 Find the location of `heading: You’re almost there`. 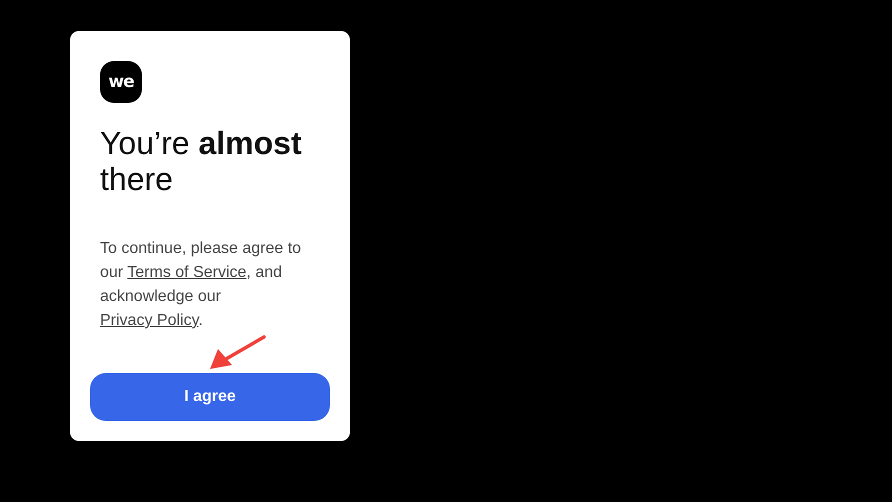

heading: You’re almost there is located at coordinates (201, 161).